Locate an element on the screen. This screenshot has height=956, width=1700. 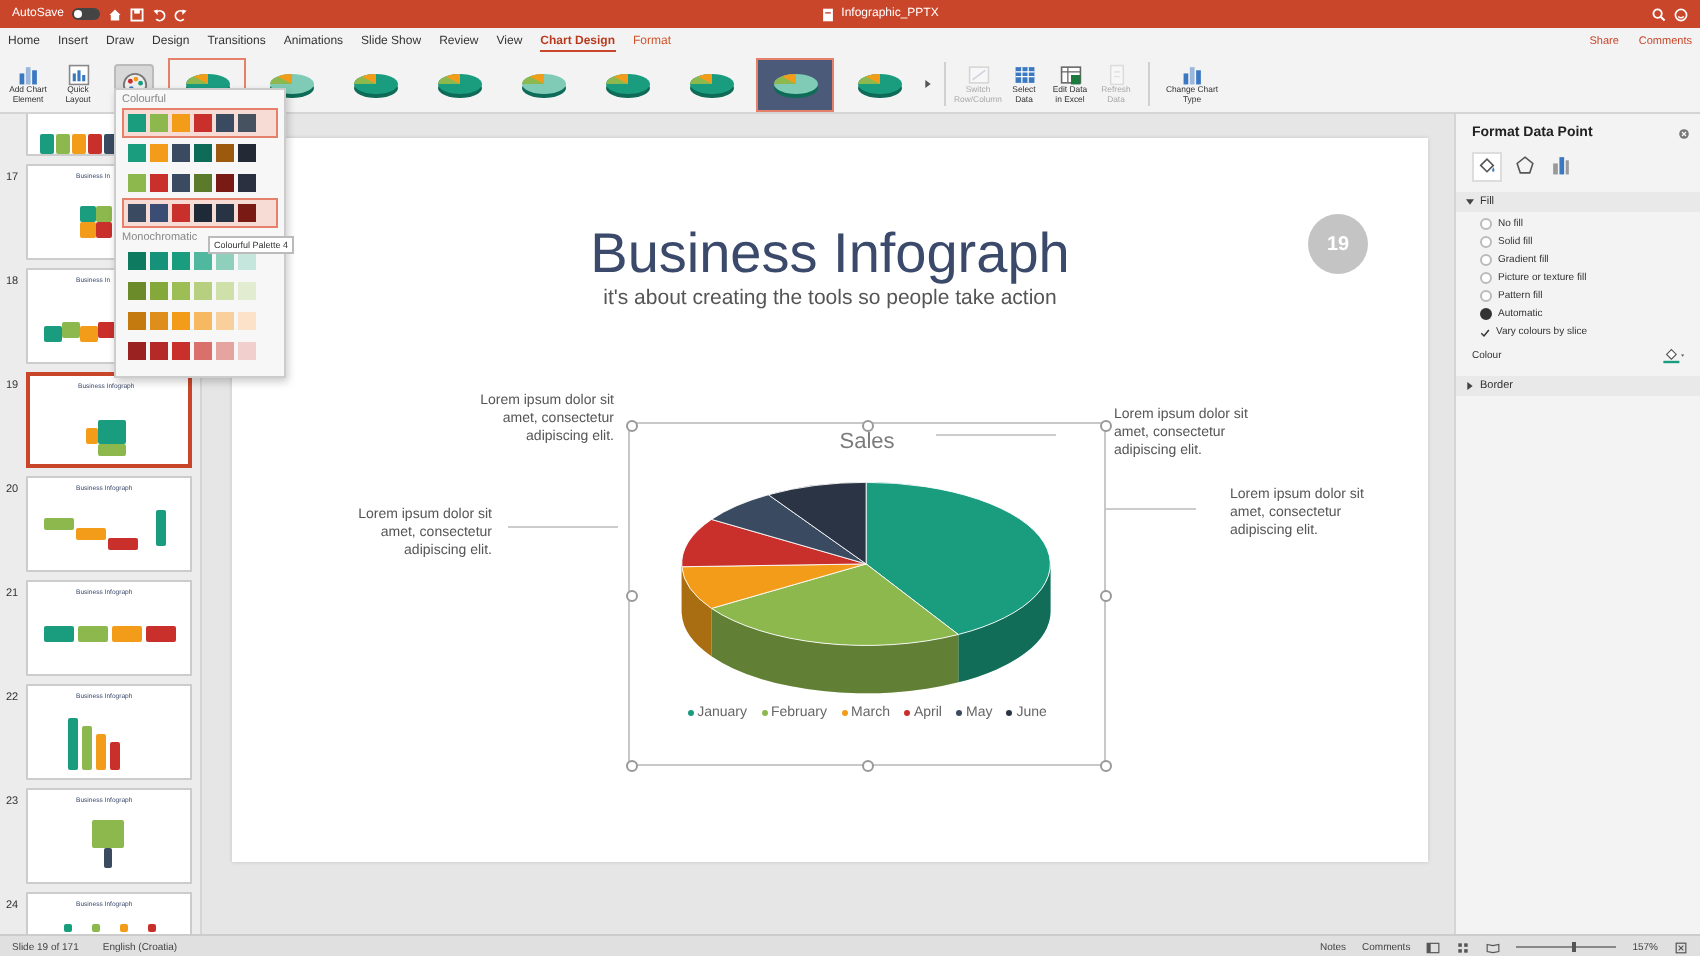
table-icon is located at coordinates (1024, 74).